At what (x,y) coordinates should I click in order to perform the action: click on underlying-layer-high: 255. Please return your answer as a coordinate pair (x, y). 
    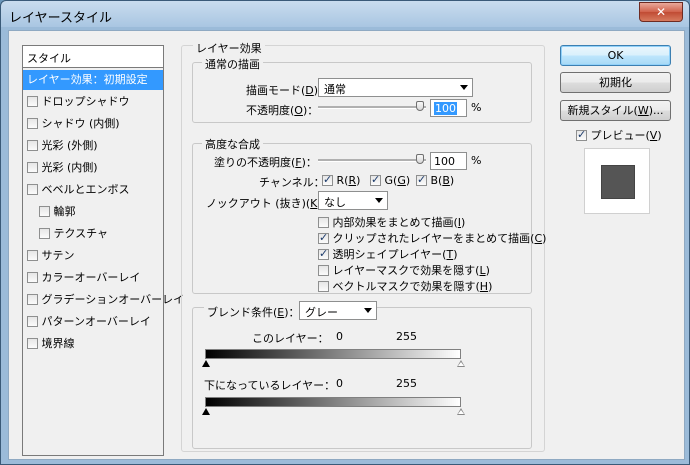
    Looking at the image, I should click on (406, 383).